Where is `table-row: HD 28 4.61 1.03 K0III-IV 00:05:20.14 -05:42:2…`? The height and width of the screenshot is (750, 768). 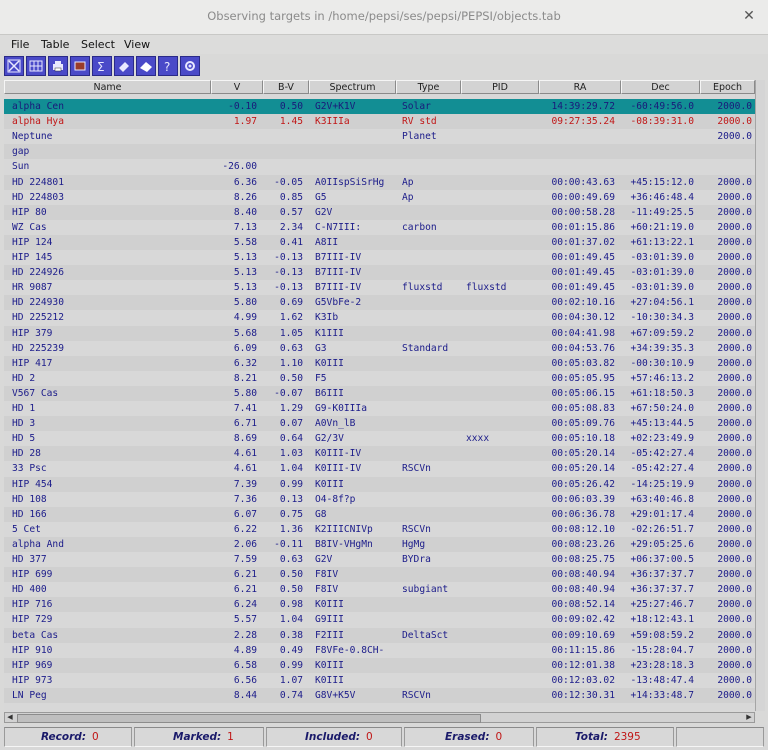 table-row: HD 28 4.61 1.03 K0III-IV 00:05:20.14 -05:42:2… is located at coordinates (379, 454).